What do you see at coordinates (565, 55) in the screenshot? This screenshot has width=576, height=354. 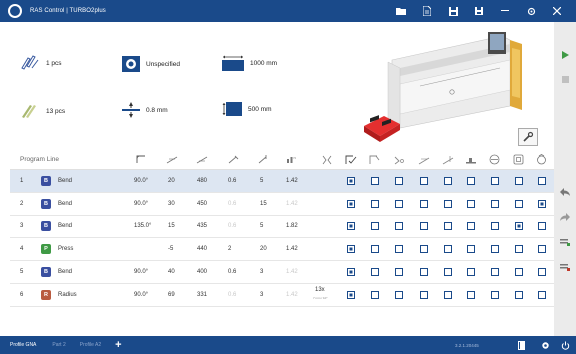 I see `play-icon` at bounding box center [565, 55].